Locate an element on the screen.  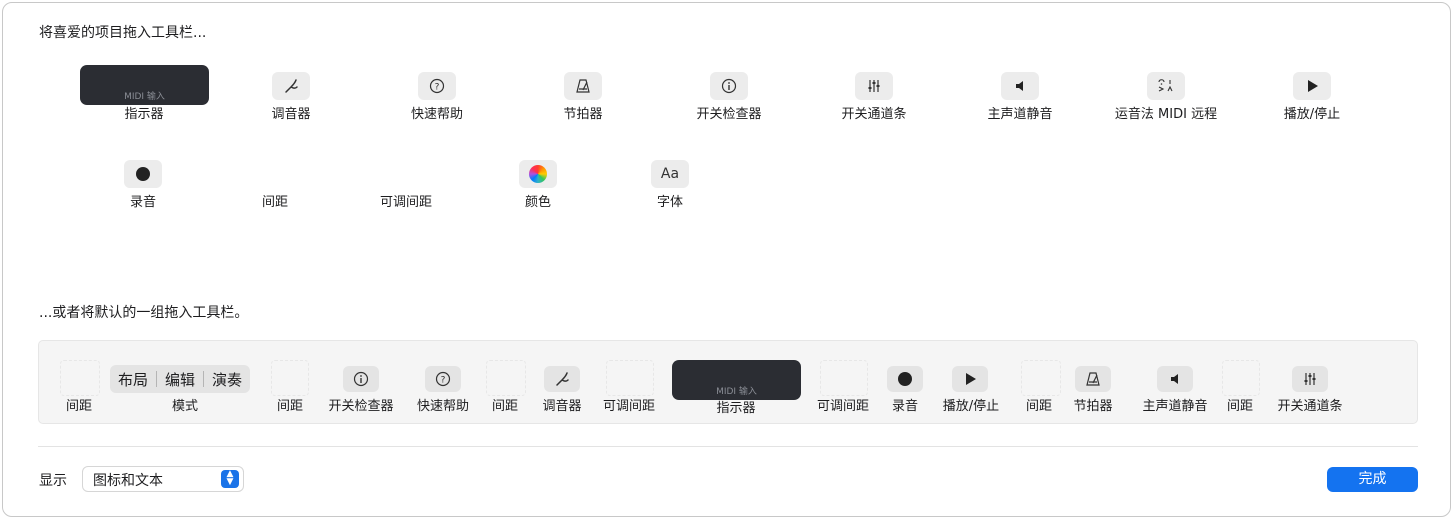
default-item-label: 节拍器 is located at coordinates (1093, 406).